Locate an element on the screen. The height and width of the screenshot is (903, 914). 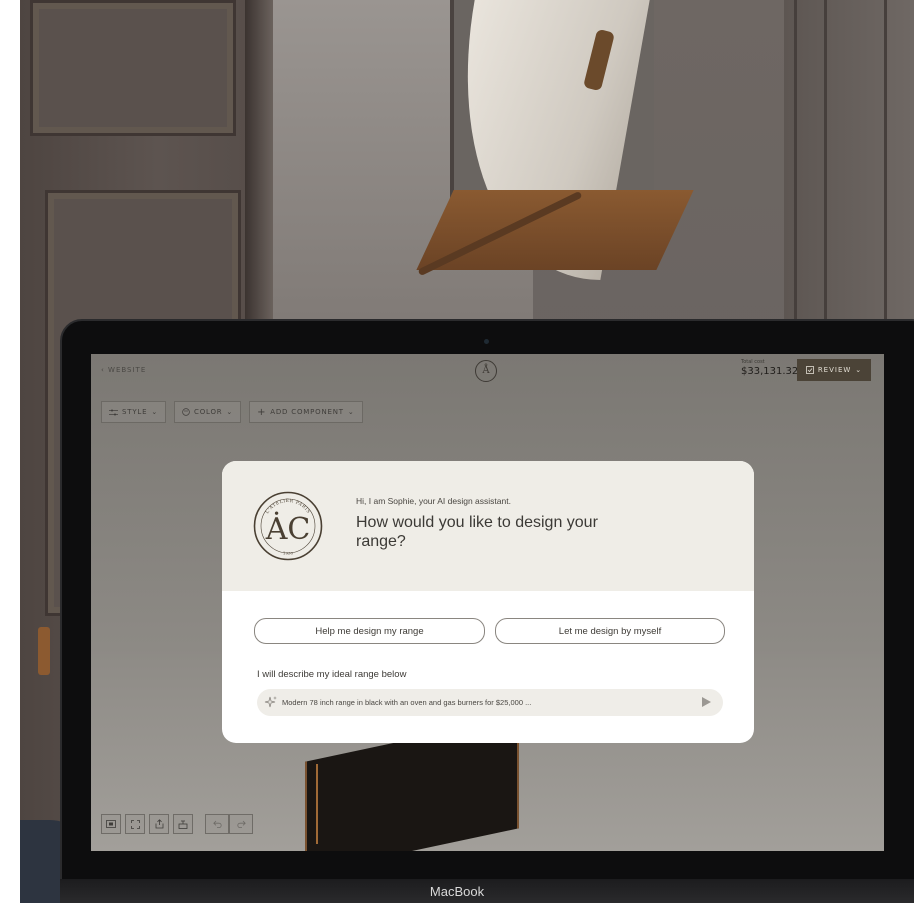
back-to-website-link: ‹ WEBSITE is located at coordinates (123, 370).